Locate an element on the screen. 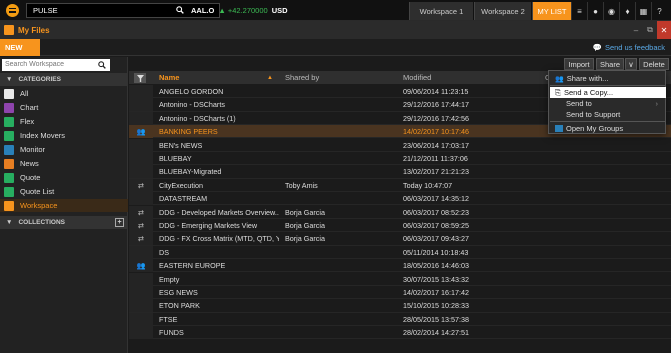 Image resolution: width=671 pixels, height=353 pixels. tab-workspace-1: Workspace 1 is located at coordinates (441, 11).